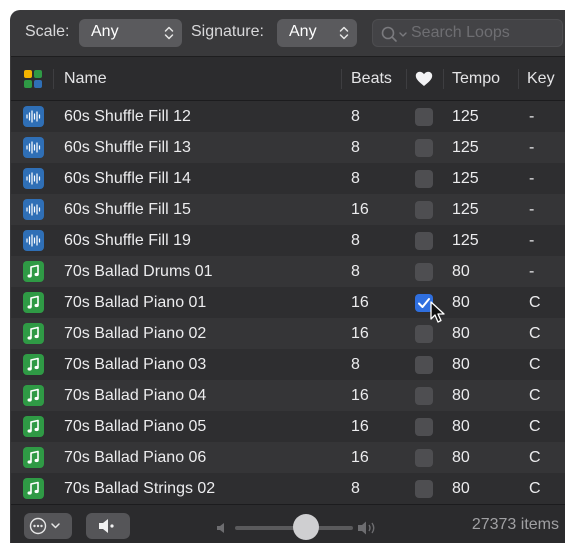  What do you see at coordinates (85, 79) in the screenshot?
I see `column-name: Name` at bounding box center [85, 79].